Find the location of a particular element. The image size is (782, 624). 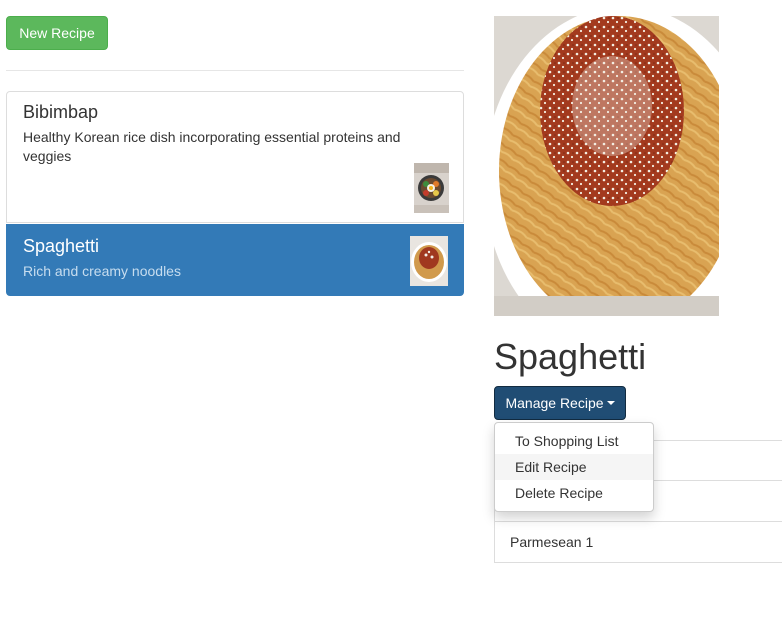

recipe-description: Rich and creamy noodles is located at coordinates (102, 271).